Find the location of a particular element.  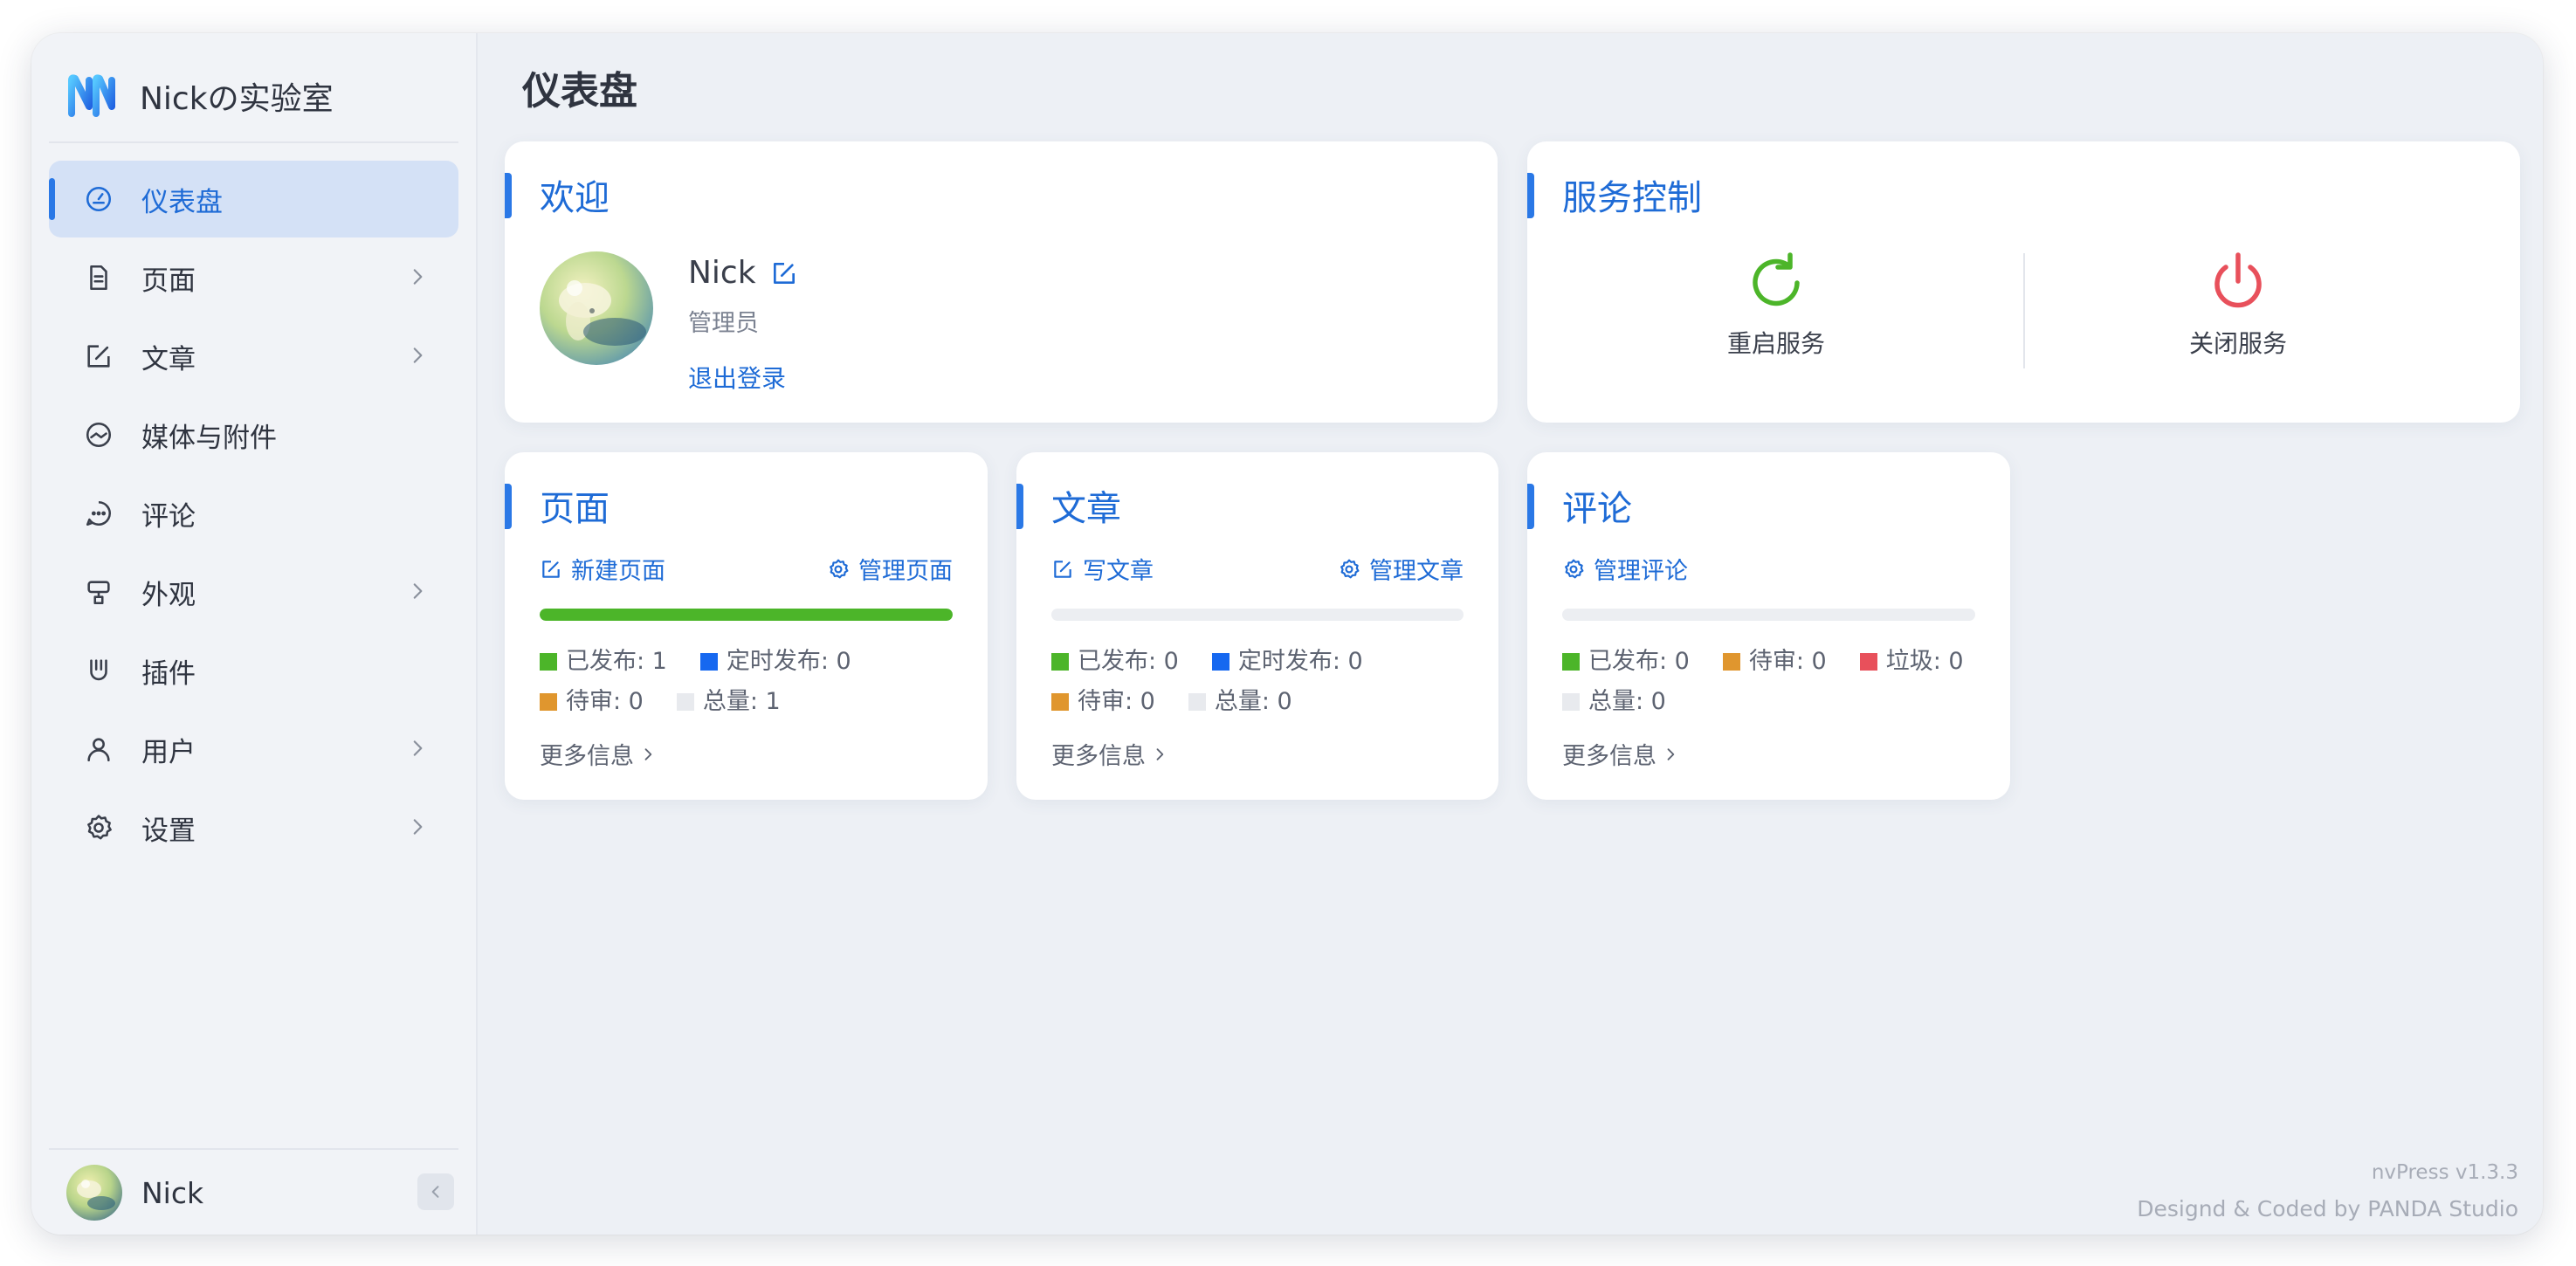

shutdown-service-button: 关闭服务 is located at coordinates (2238, 305).